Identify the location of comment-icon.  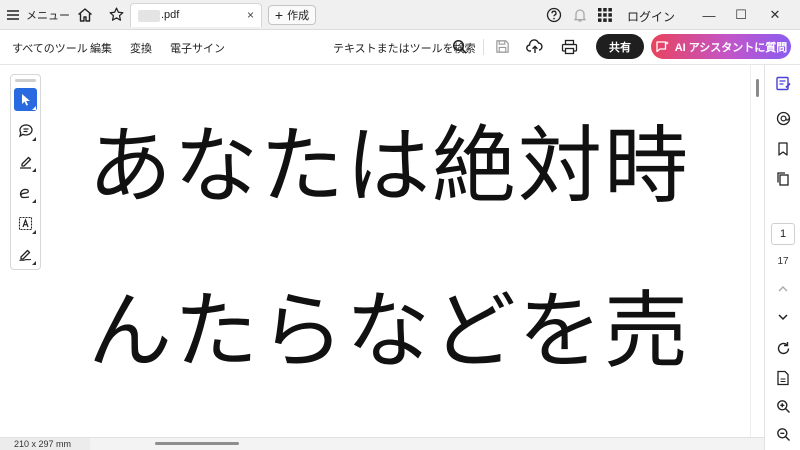
(25, 131).